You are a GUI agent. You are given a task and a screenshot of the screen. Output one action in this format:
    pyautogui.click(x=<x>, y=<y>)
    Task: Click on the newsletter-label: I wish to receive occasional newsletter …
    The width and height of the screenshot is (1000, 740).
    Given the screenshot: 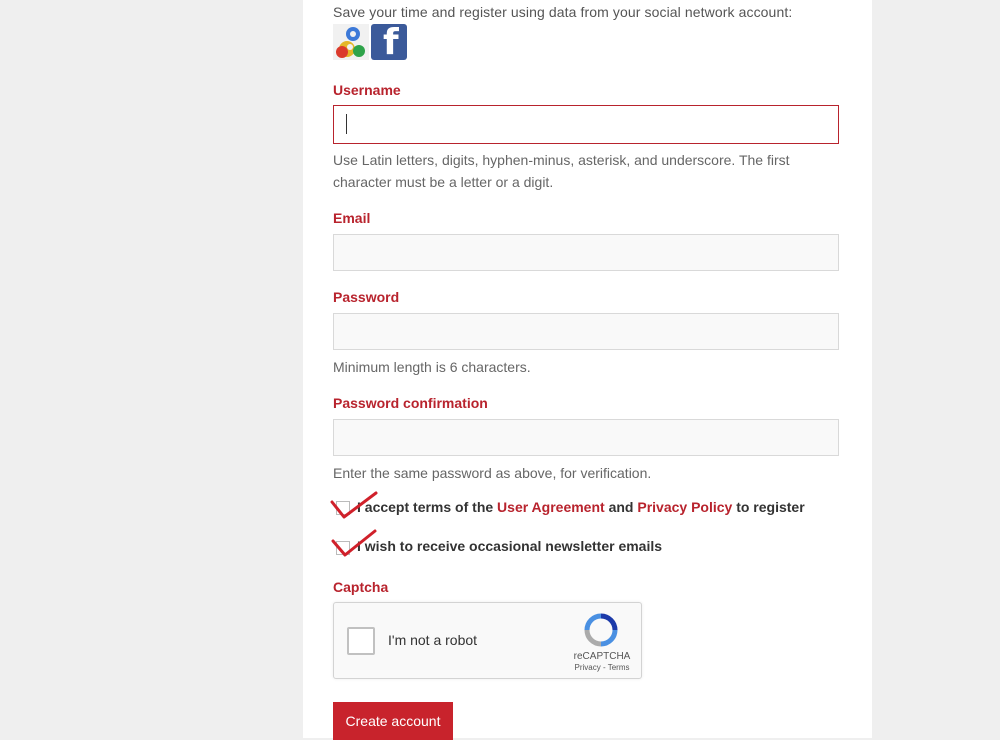 What is the action you would take?
    pyautogui.click(x=510, y=546)
    